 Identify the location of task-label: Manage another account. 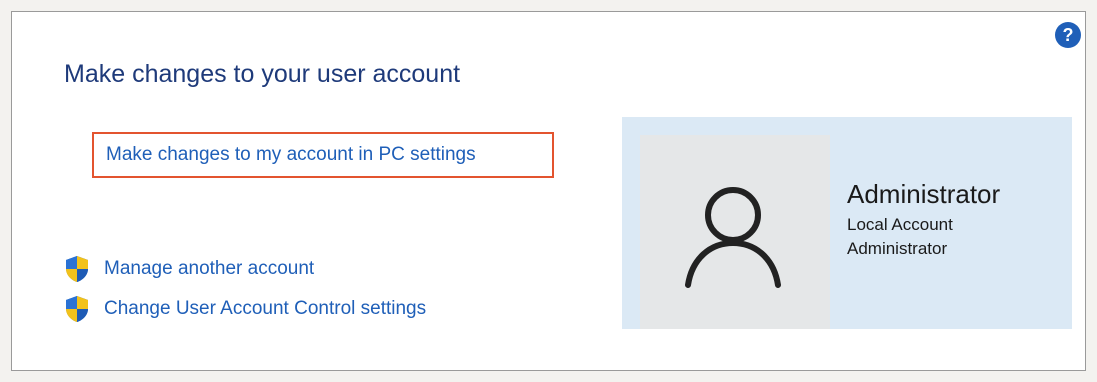
(209, 268).